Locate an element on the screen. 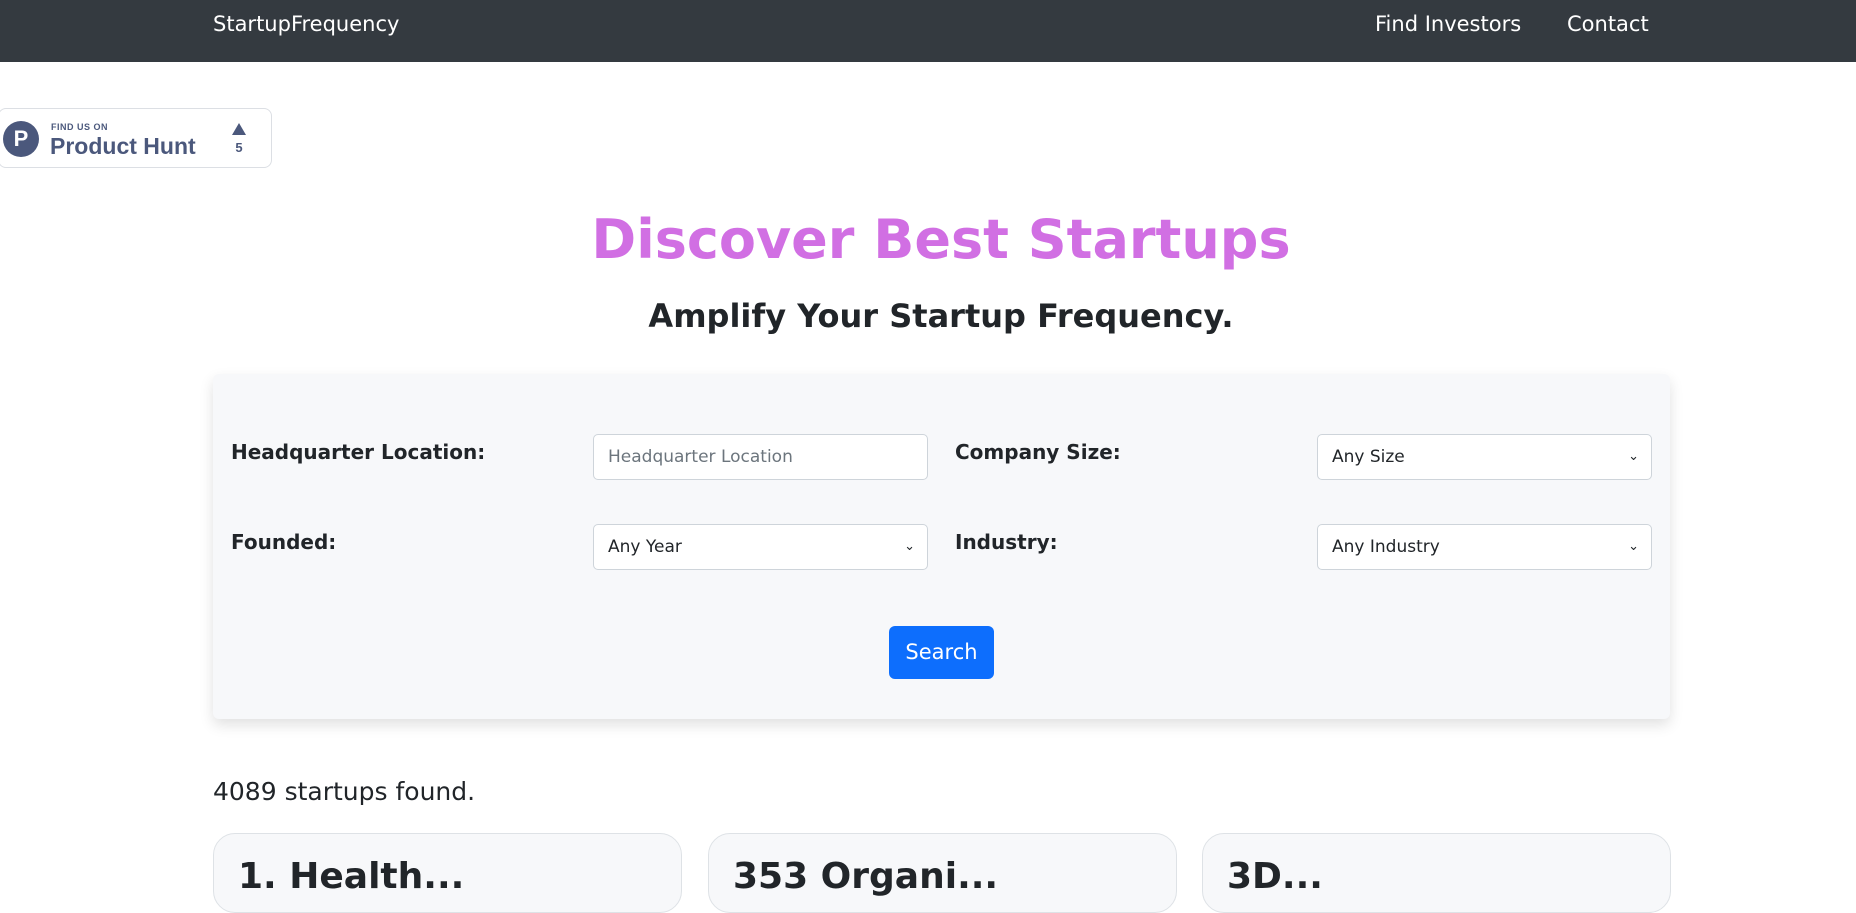 The height and width of the screenshot is (913, 1856). brand-link: StartupFrequency is located at coordinates (306, 24).